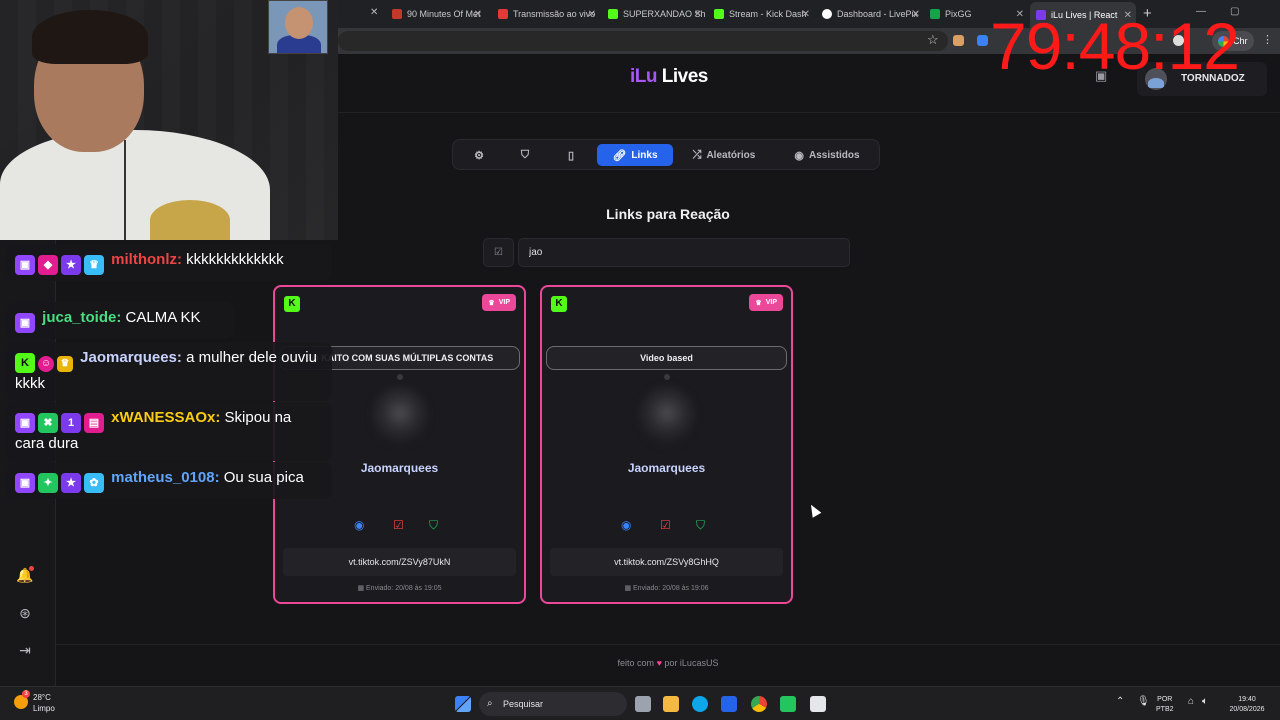 The width and height of the screenshot is (1280, 720). What do you see at coordinates (878, 14) in the screenshot?
I see `tab-label: Dashboard - LivePix` at bounding box center [878, 14].